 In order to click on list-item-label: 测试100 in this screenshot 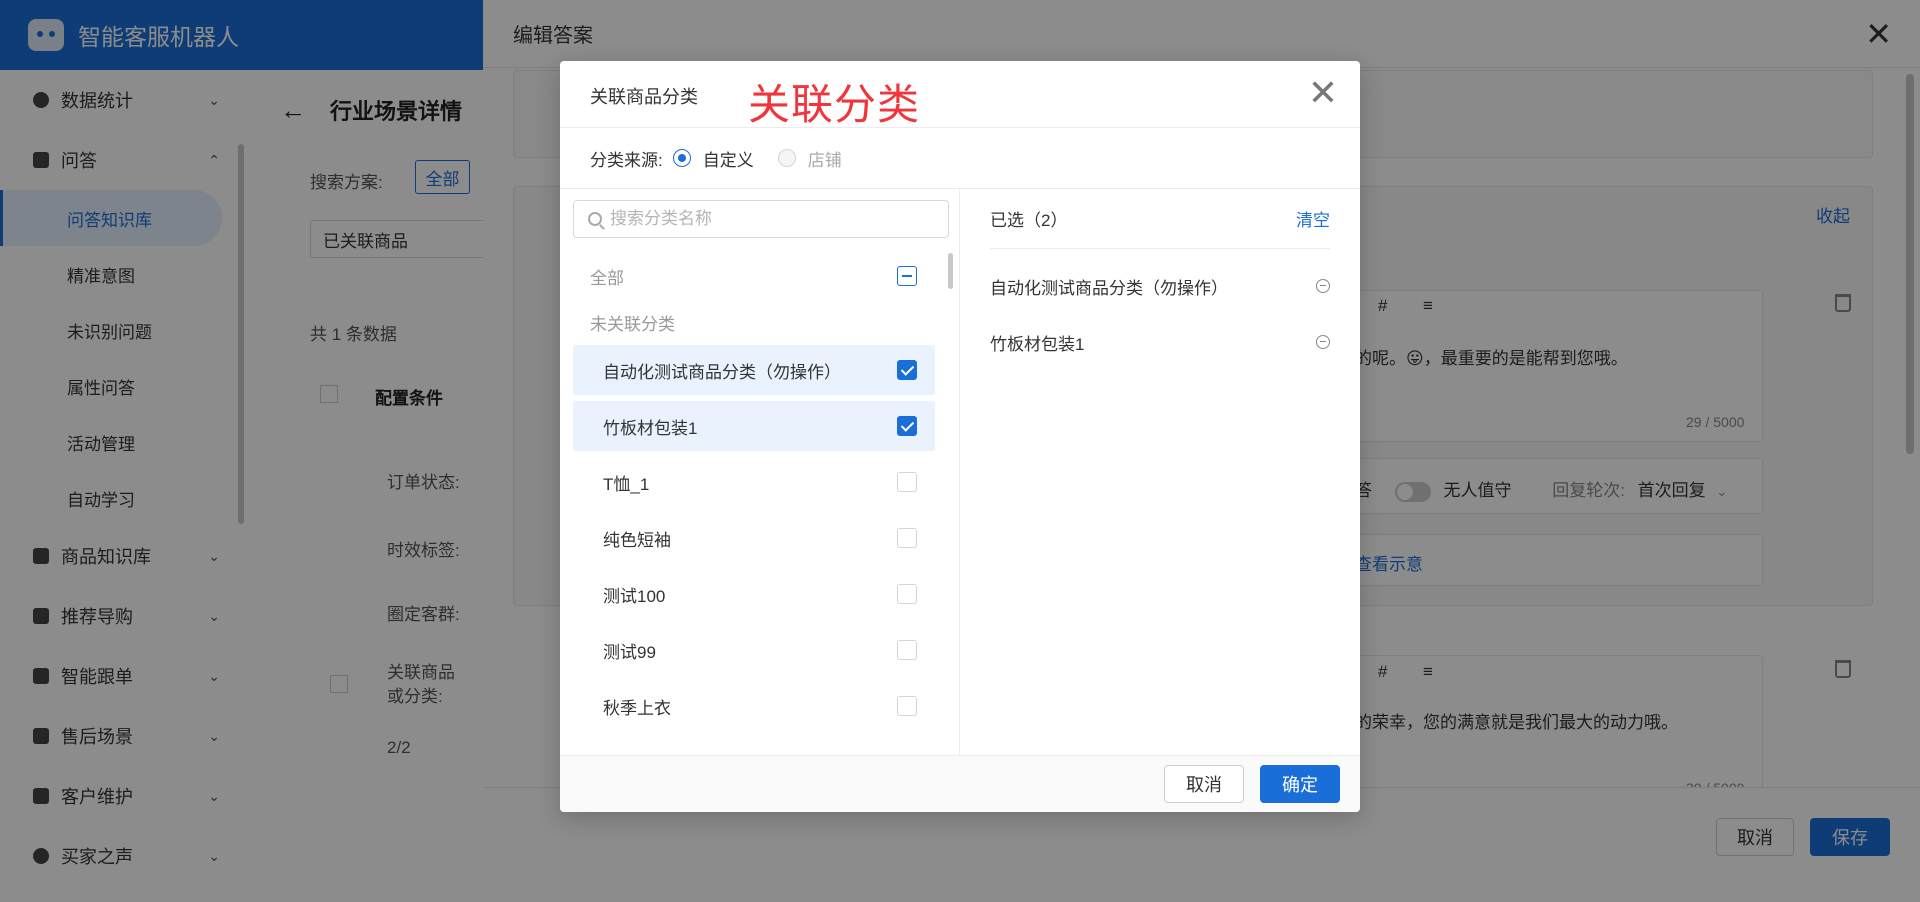, I will do `click(634, 596)`.